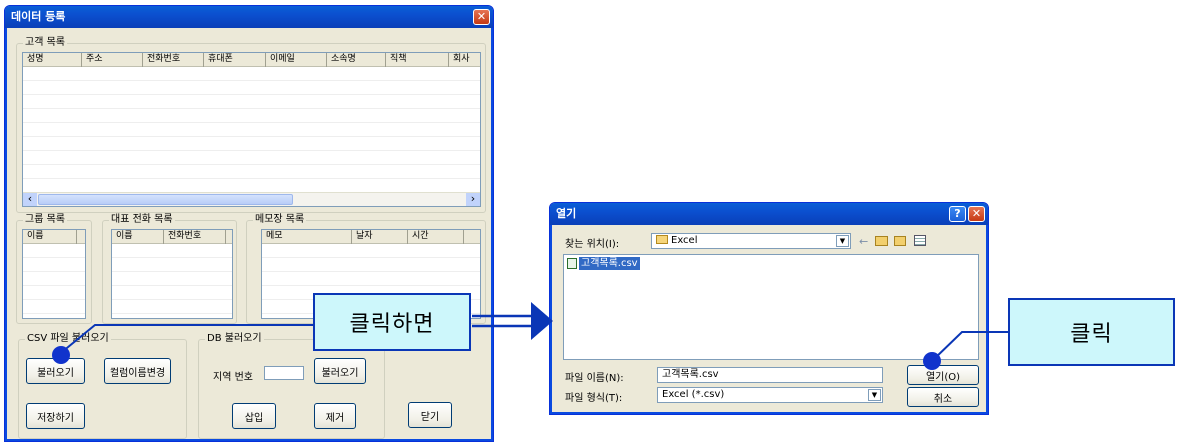  What do you see at coordinates (943, 375) in the screenshot?
I see `open-button: 열기(O)` at bounding box center [943, 375].